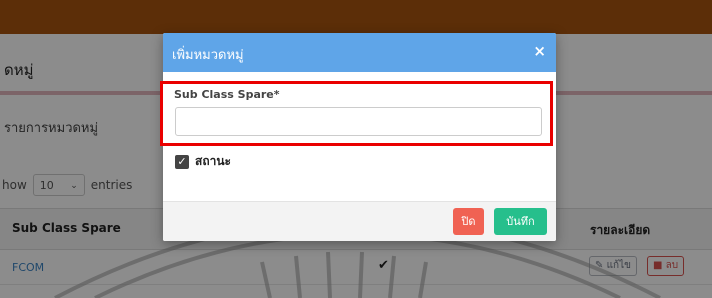 The image size is (712, 298). Describe the element at coordinates (539, 51) in the screenshot. I see `close-icon: ×` at that location.